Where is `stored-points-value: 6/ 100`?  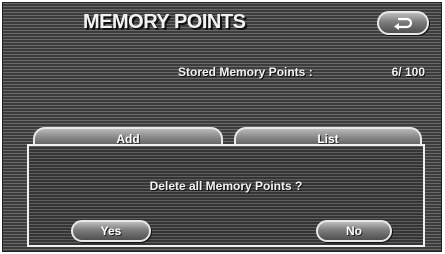 stored-points-value: 6/ 100 is located at coordinates (408, 72).